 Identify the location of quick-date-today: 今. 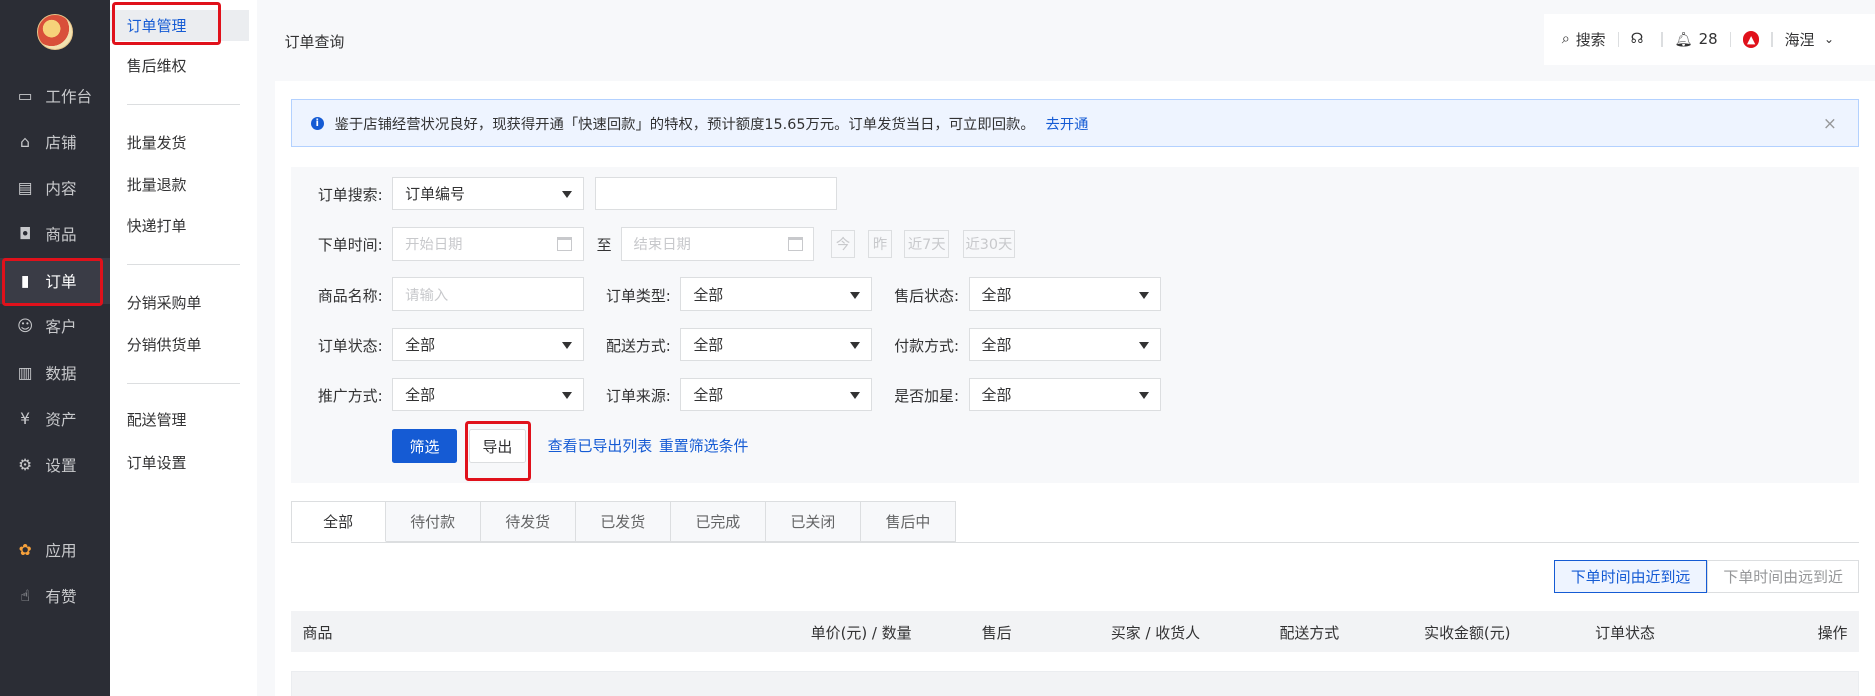
(843, 244).